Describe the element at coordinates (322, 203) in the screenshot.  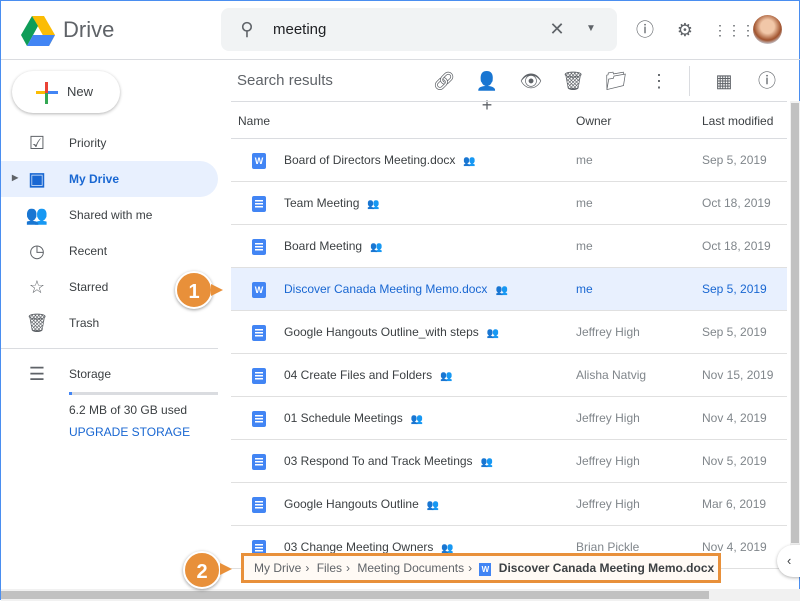
I see `file-name: Team Meeting` at that location.